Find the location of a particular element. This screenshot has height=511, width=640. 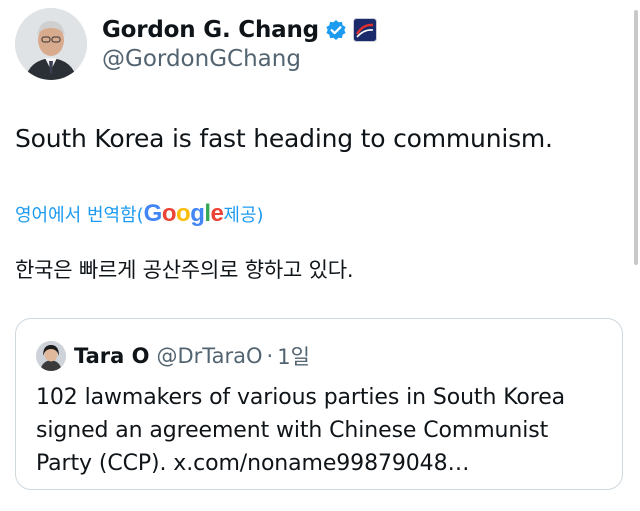

author-avatar is located at coordinates (51, 44).